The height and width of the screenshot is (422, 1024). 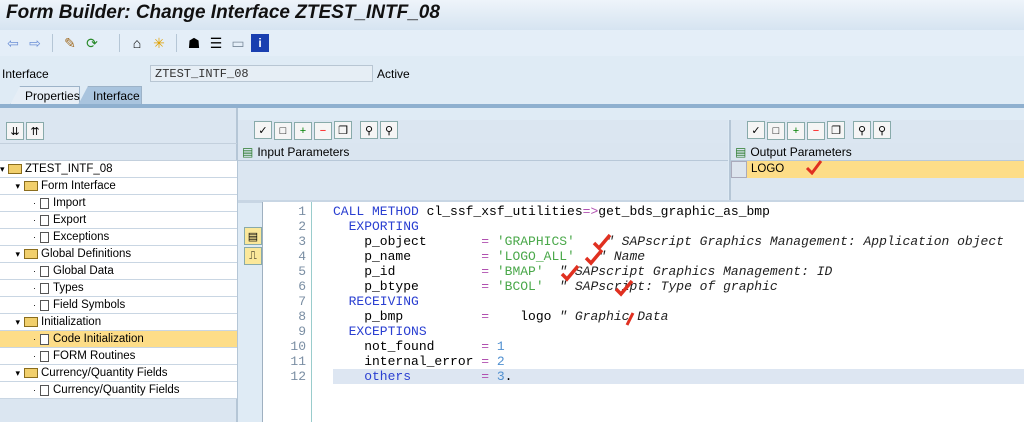 What do you see at coordinates (92, 43) in the screenshot?
I see `activate-icon: ⟳` at bounding box center [92, 43].